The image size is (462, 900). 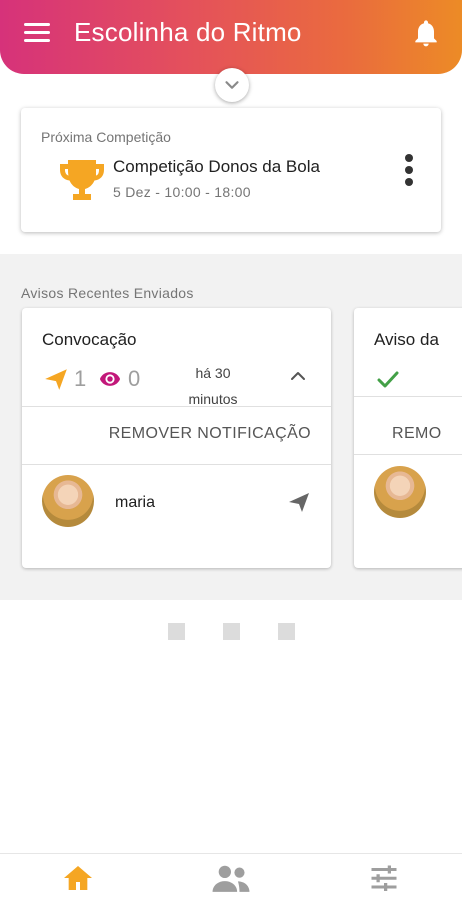 What do you see at coordinates (89, 339) in the screenshot?
I see `notice-title: Convocação` at bounding box center [89, 339].